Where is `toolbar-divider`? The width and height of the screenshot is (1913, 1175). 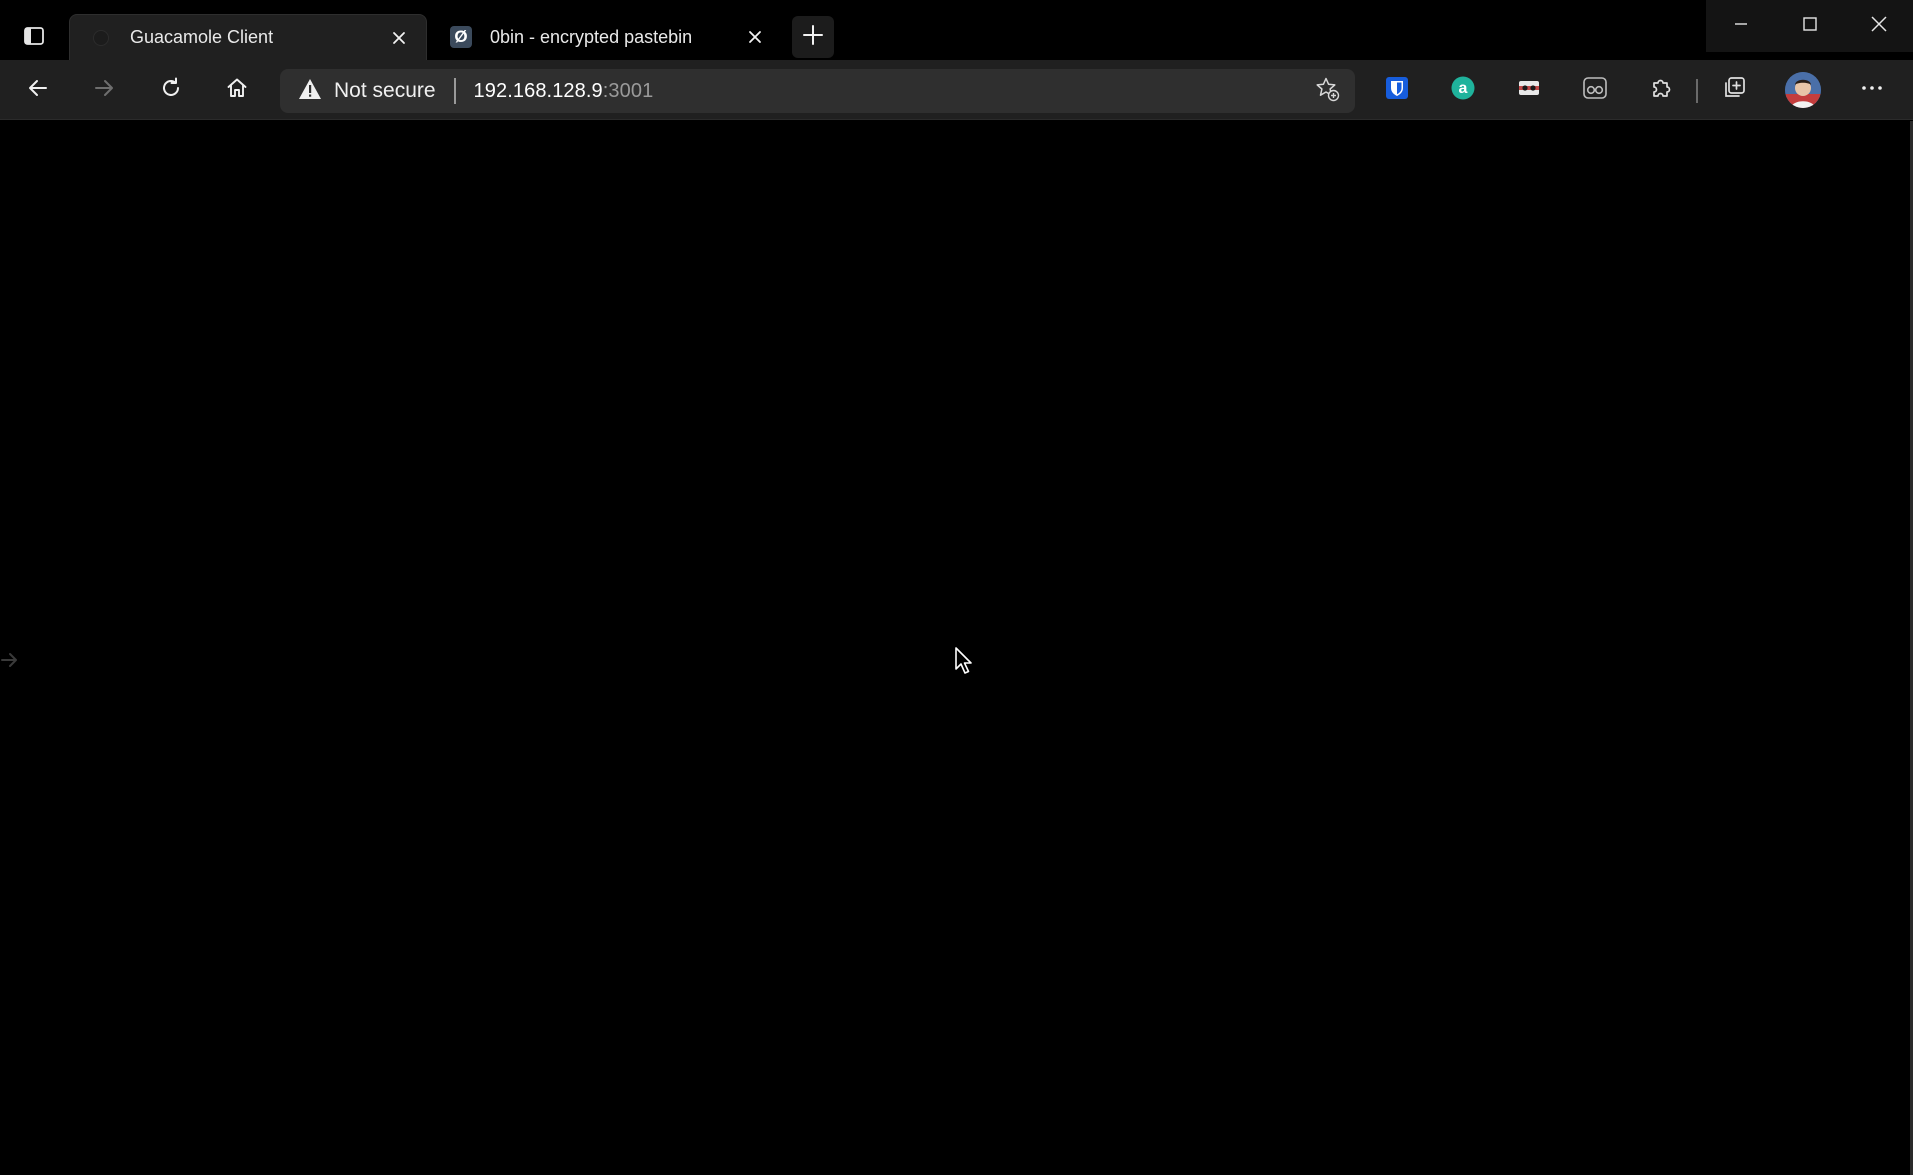 toolbar-divider is located at coordinates (1697, 91).